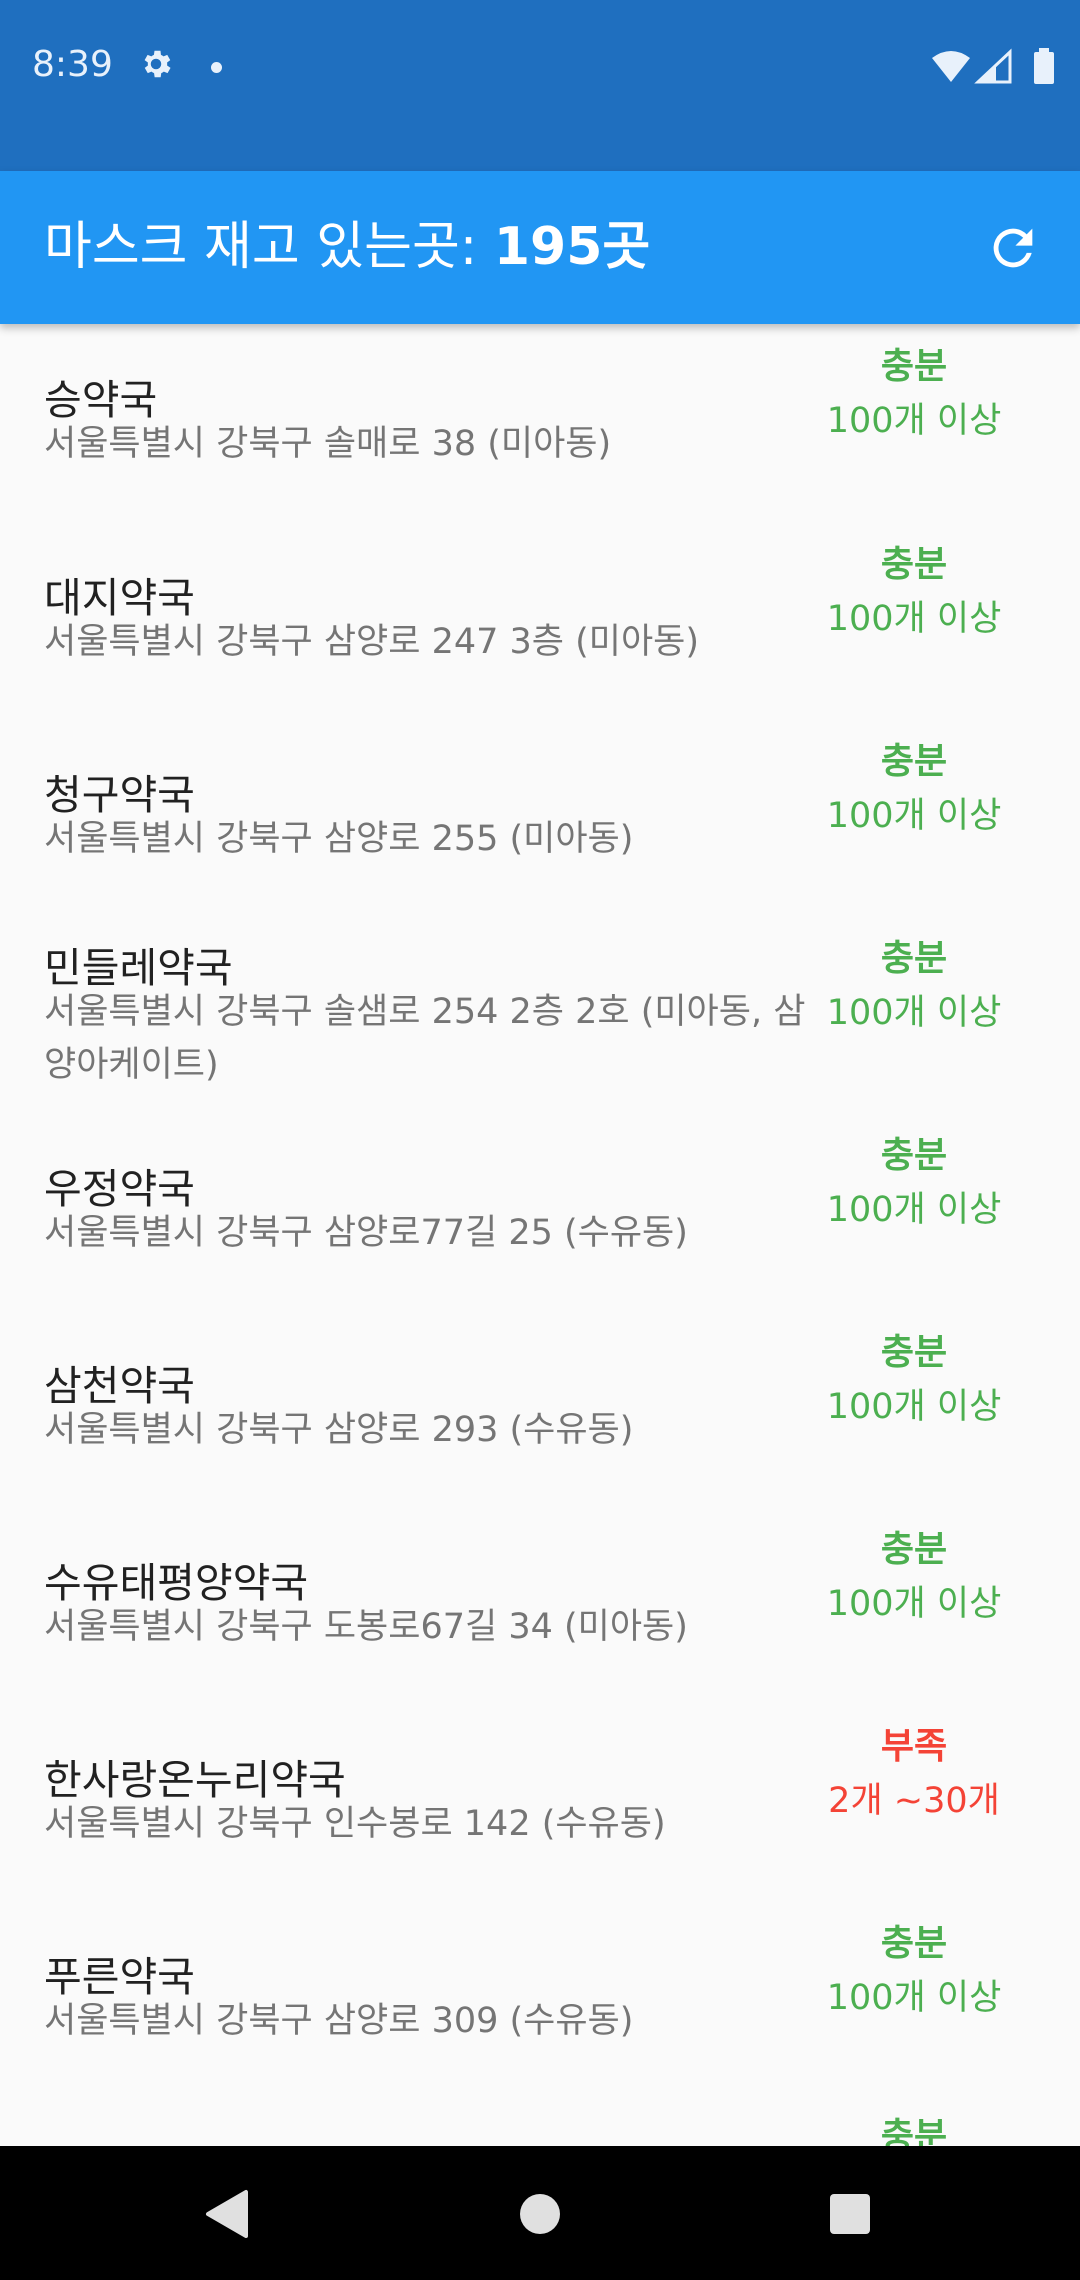 The image size is (1080, 2280). I want to click on back-icon, so click(226, 2214).